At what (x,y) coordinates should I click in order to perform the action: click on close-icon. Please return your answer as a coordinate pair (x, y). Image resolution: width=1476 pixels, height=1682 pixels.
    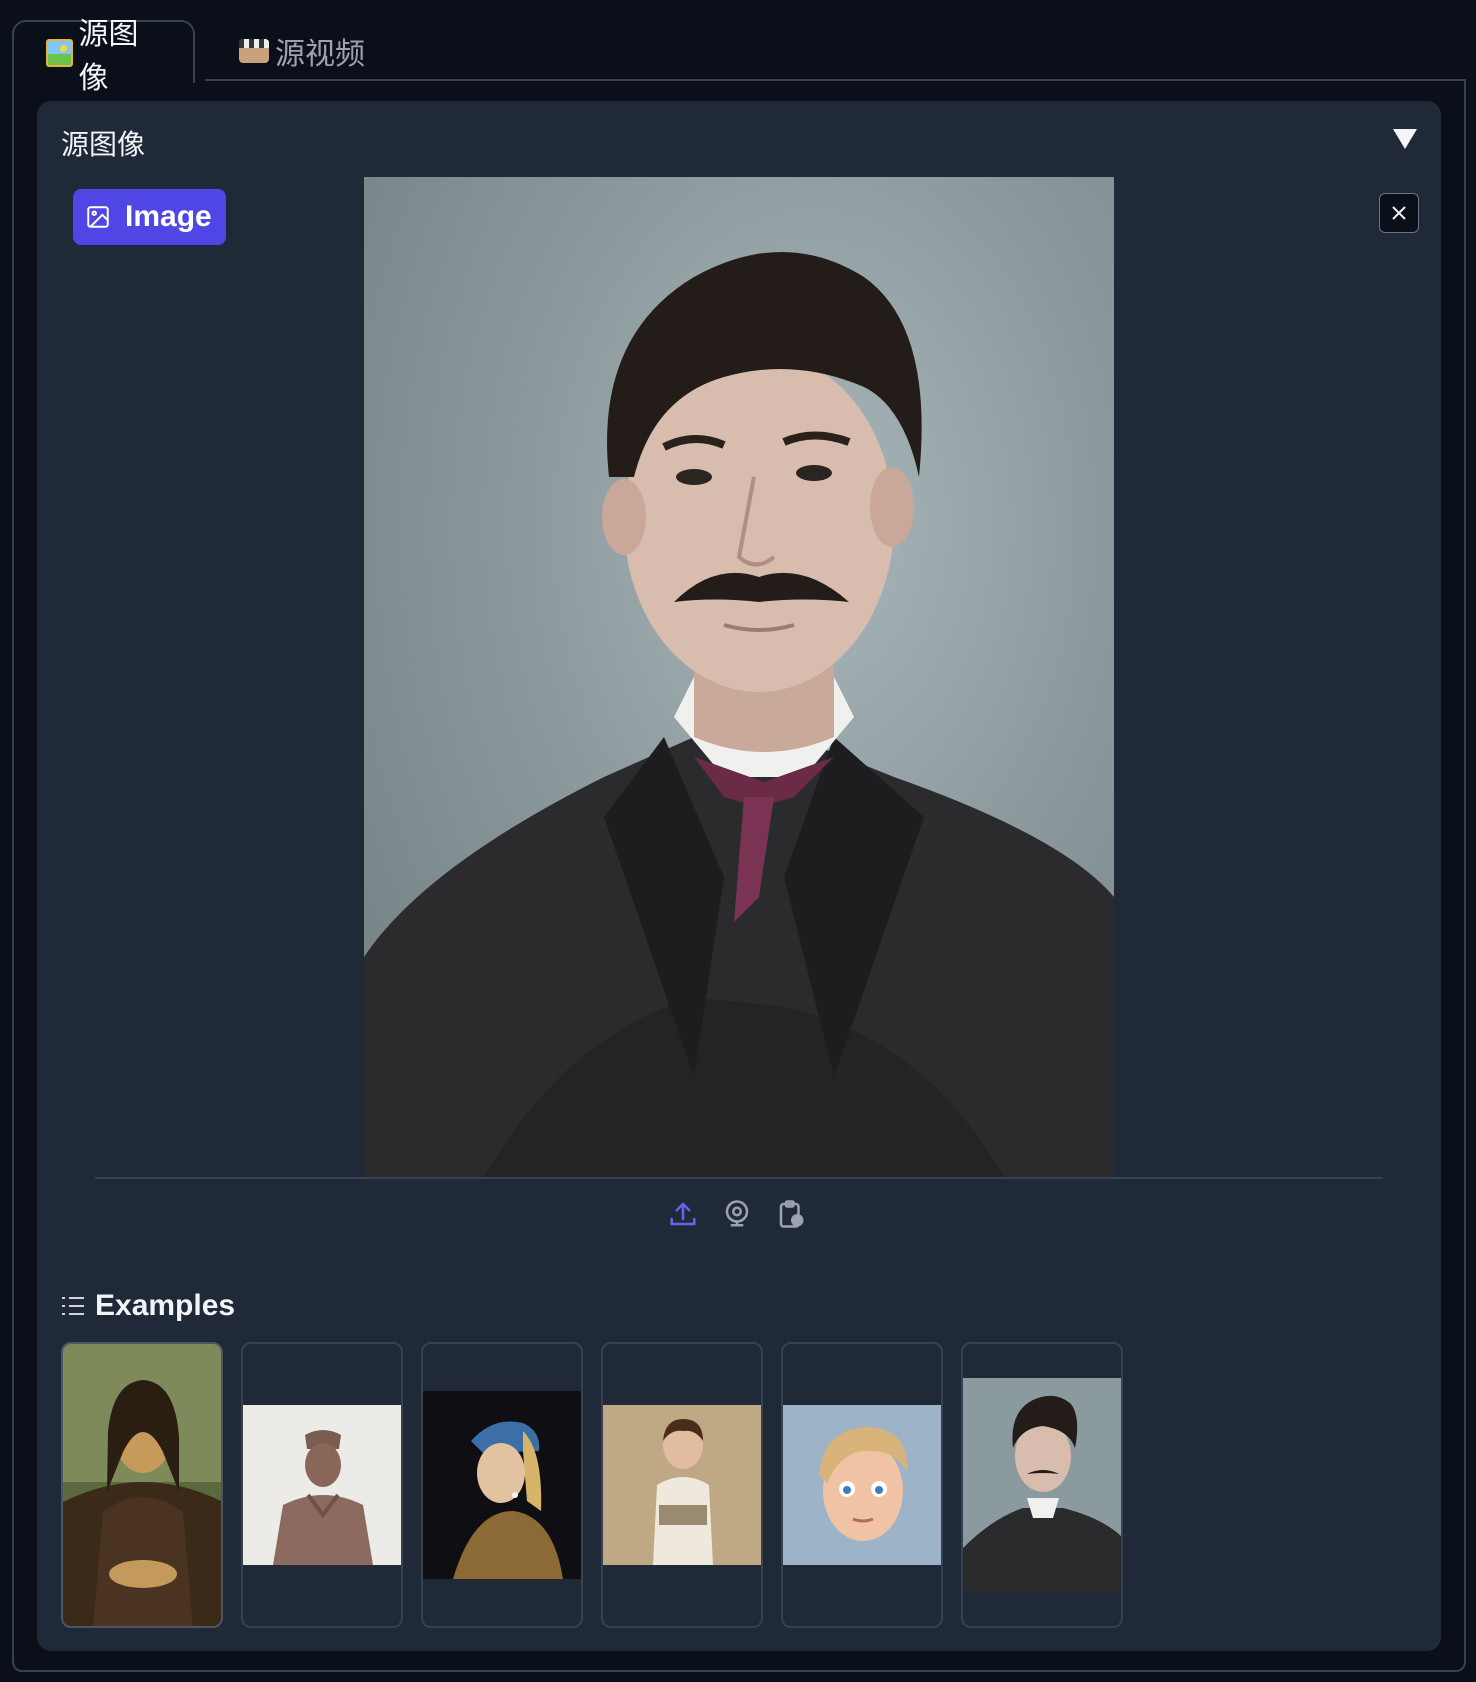
    Looking at the image, I should click on (1399, 213).